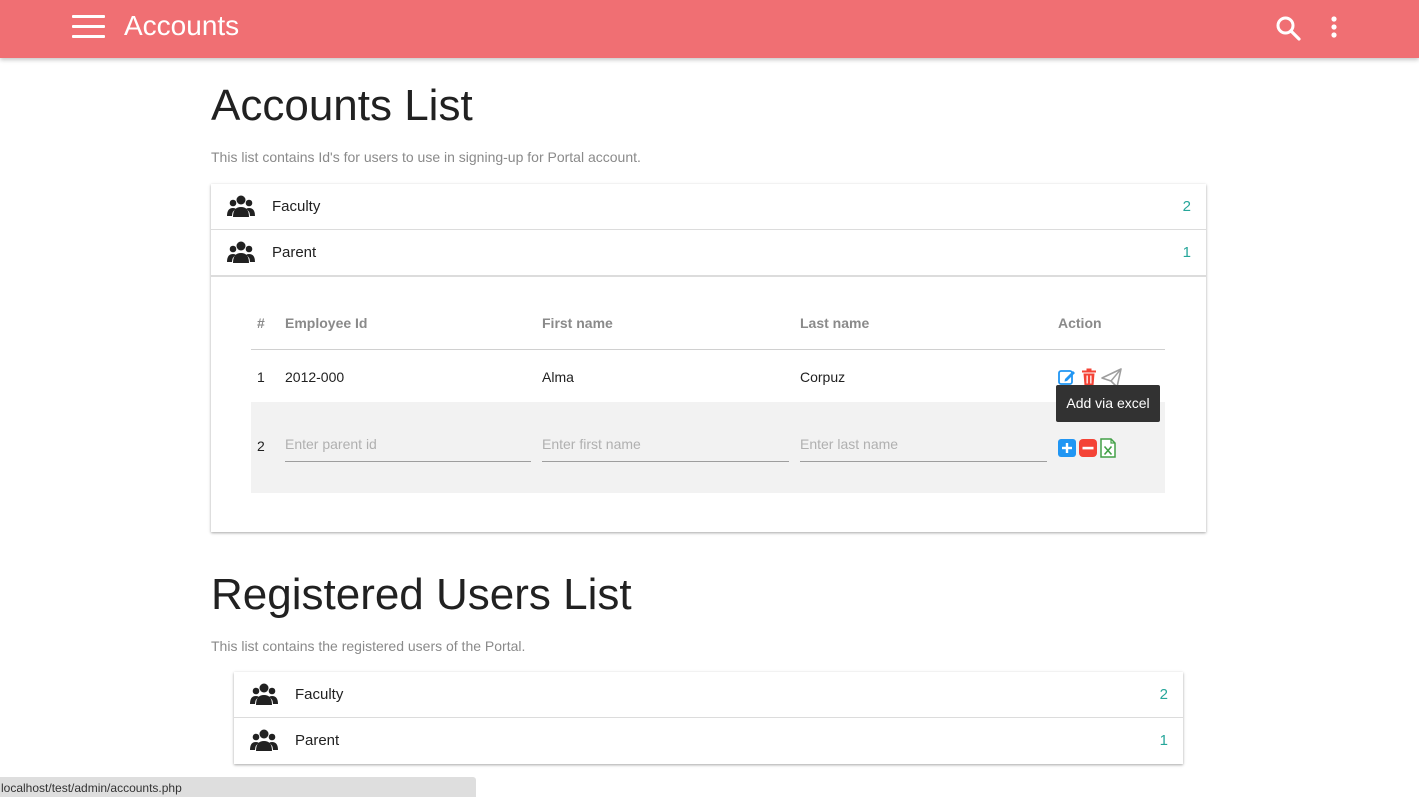 The width and height of the screenshot is (1419, 797). What do you see at coordinates (1067, 377) in the screenshot?
I see `edit-icon` at bounding box center [1067, 377].